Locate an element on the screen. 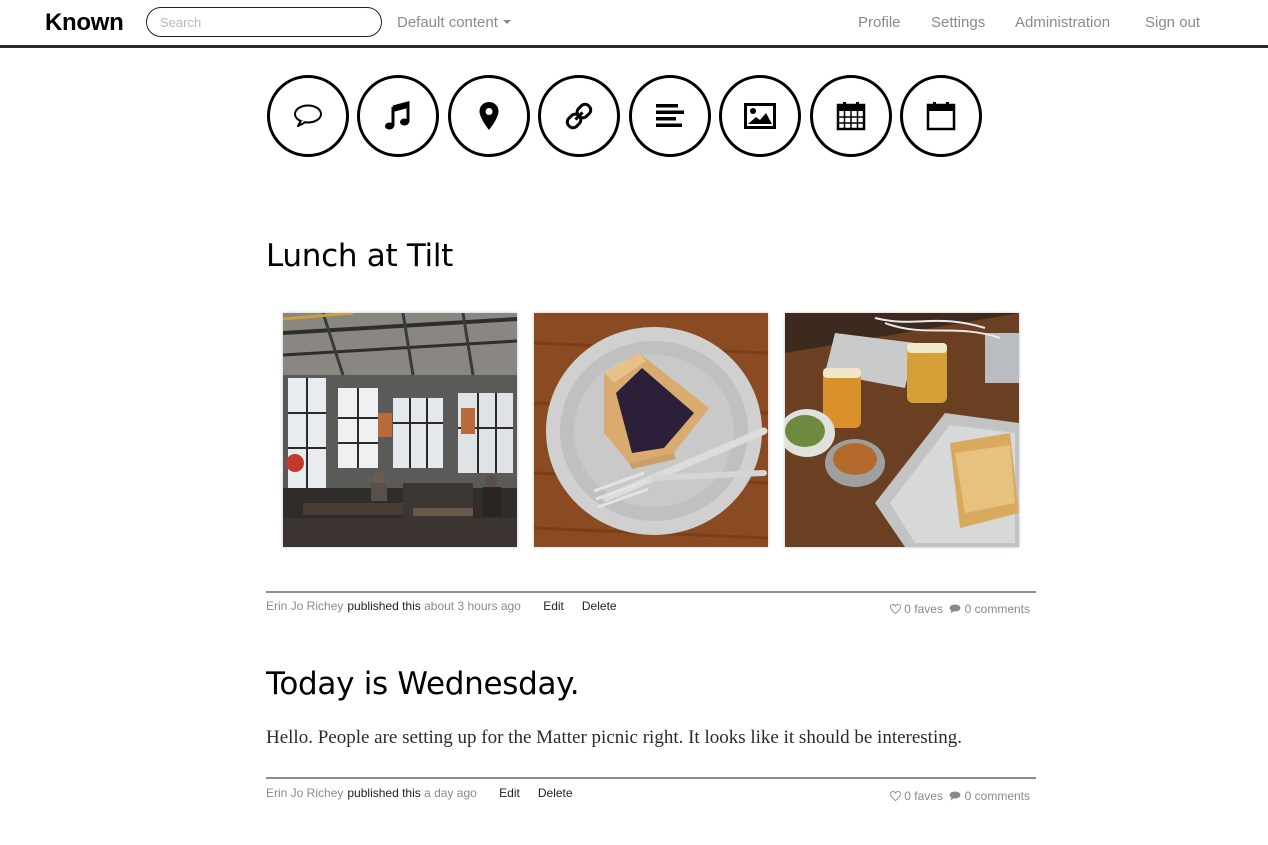 Image resolution: width=1268 pixels, height=845 pixels. post-title: Today is Wednesday. is located at coordinates (423, 684).